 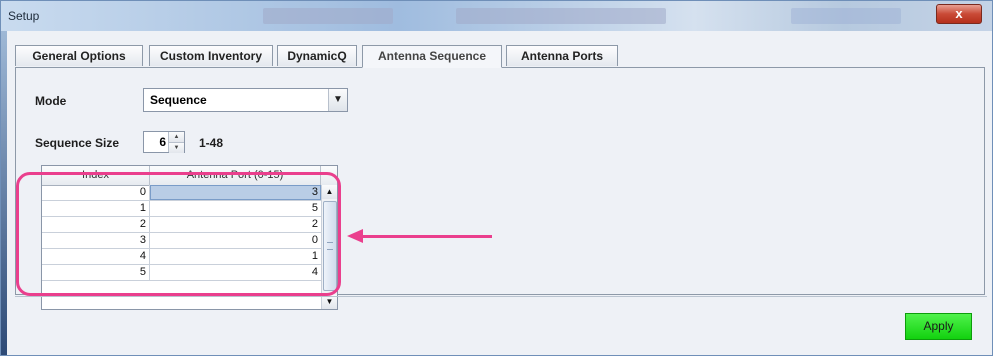 I want to click on table-row: 0 3, so click(x=181, y=193).